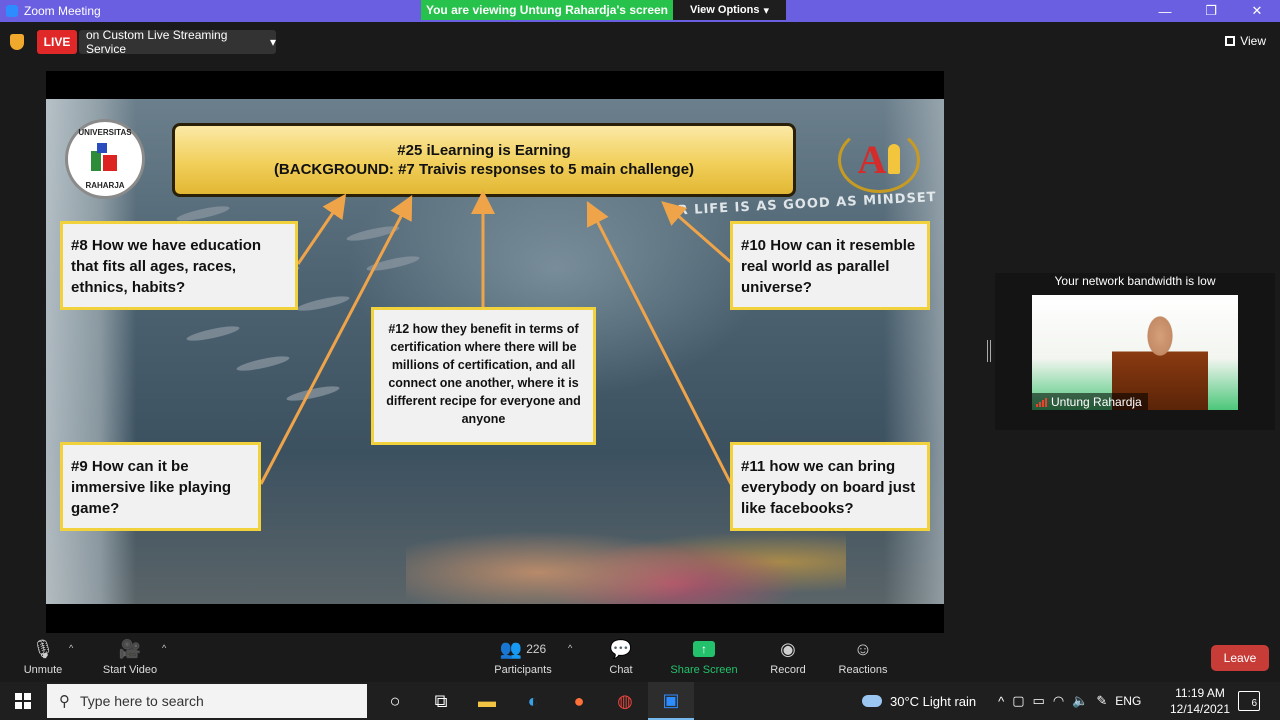 This screenshot has width=1280, height=720. What do you see at coordinates (872, 701) in the screenshot?
I see `weather-cloud-icon` at bounding box center [872, 701].